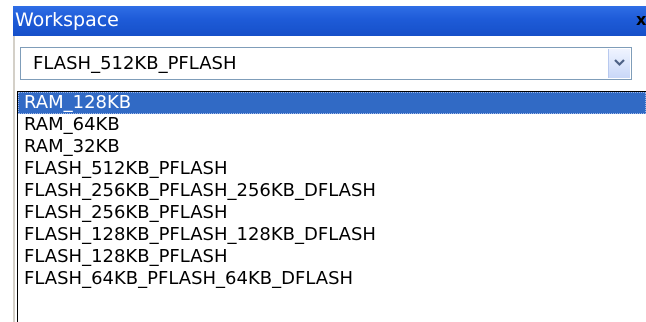  I want to click on list-item: FLASH_128KB_PFLASH, so click(332, 257).